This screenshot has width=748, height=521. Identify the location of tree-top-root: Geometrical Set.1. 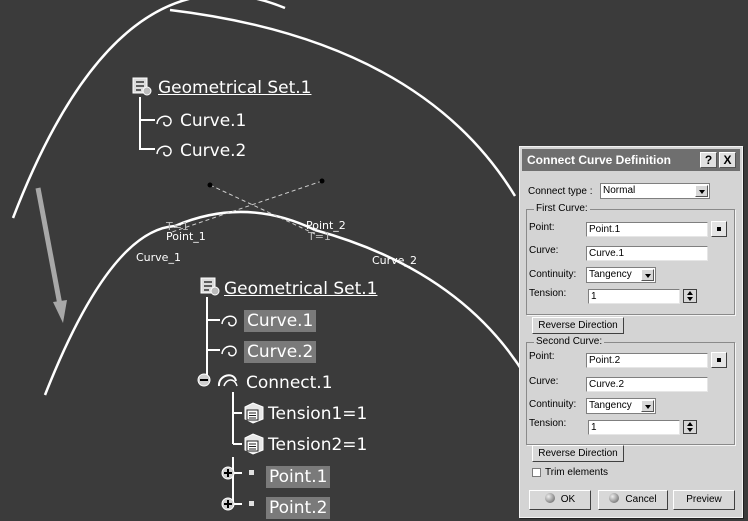
(234, 88).